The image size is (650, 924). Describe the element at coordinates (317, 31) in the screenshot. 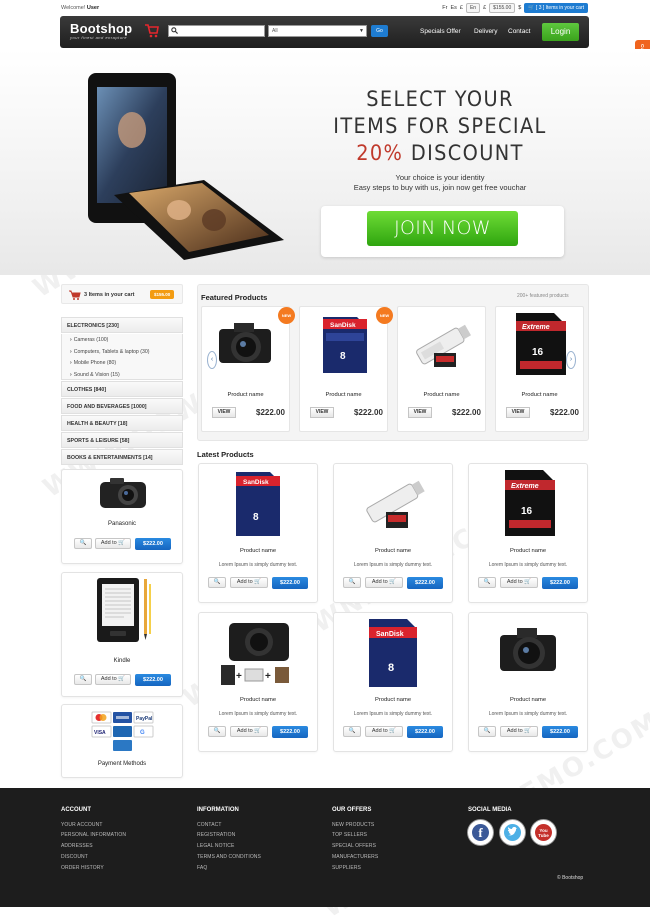

I see `category-select: All ▼` at that location.